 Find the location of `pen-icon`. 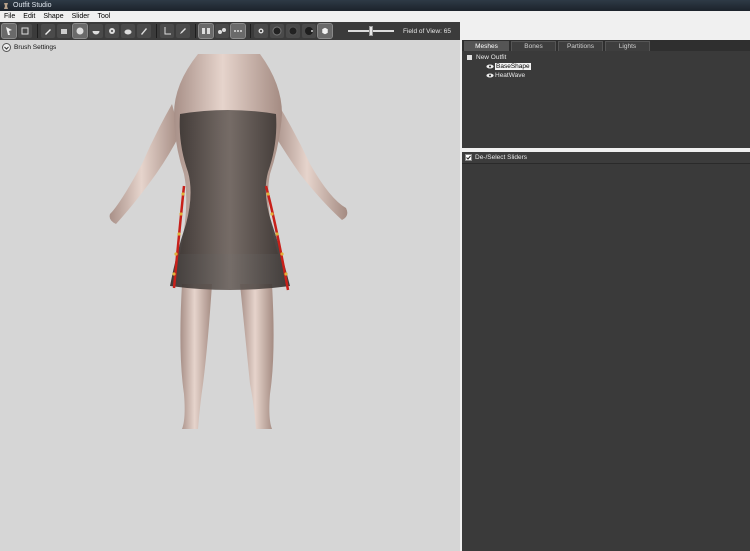

pen-icon is located at coordinates (183, 31).